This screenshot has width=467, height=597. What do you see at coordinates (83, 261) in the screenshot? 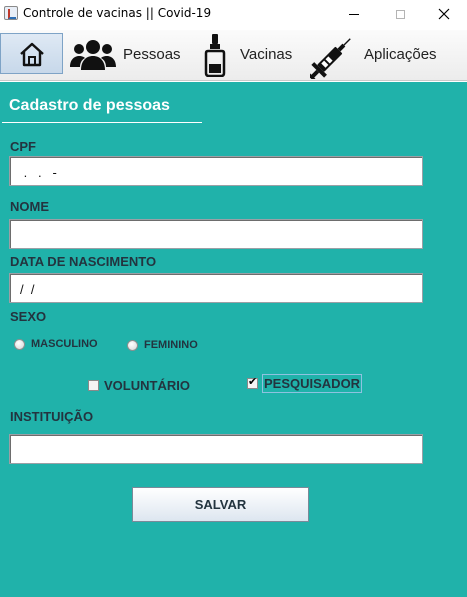
I see `birthdate-label: DATA DE NASCIMENTO` at bounding box center [83, 261].